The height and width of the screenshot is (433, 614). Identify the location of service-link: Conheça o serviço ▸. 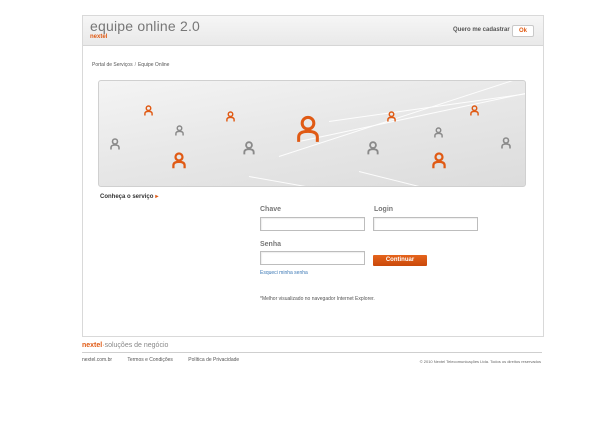
(129, 196).